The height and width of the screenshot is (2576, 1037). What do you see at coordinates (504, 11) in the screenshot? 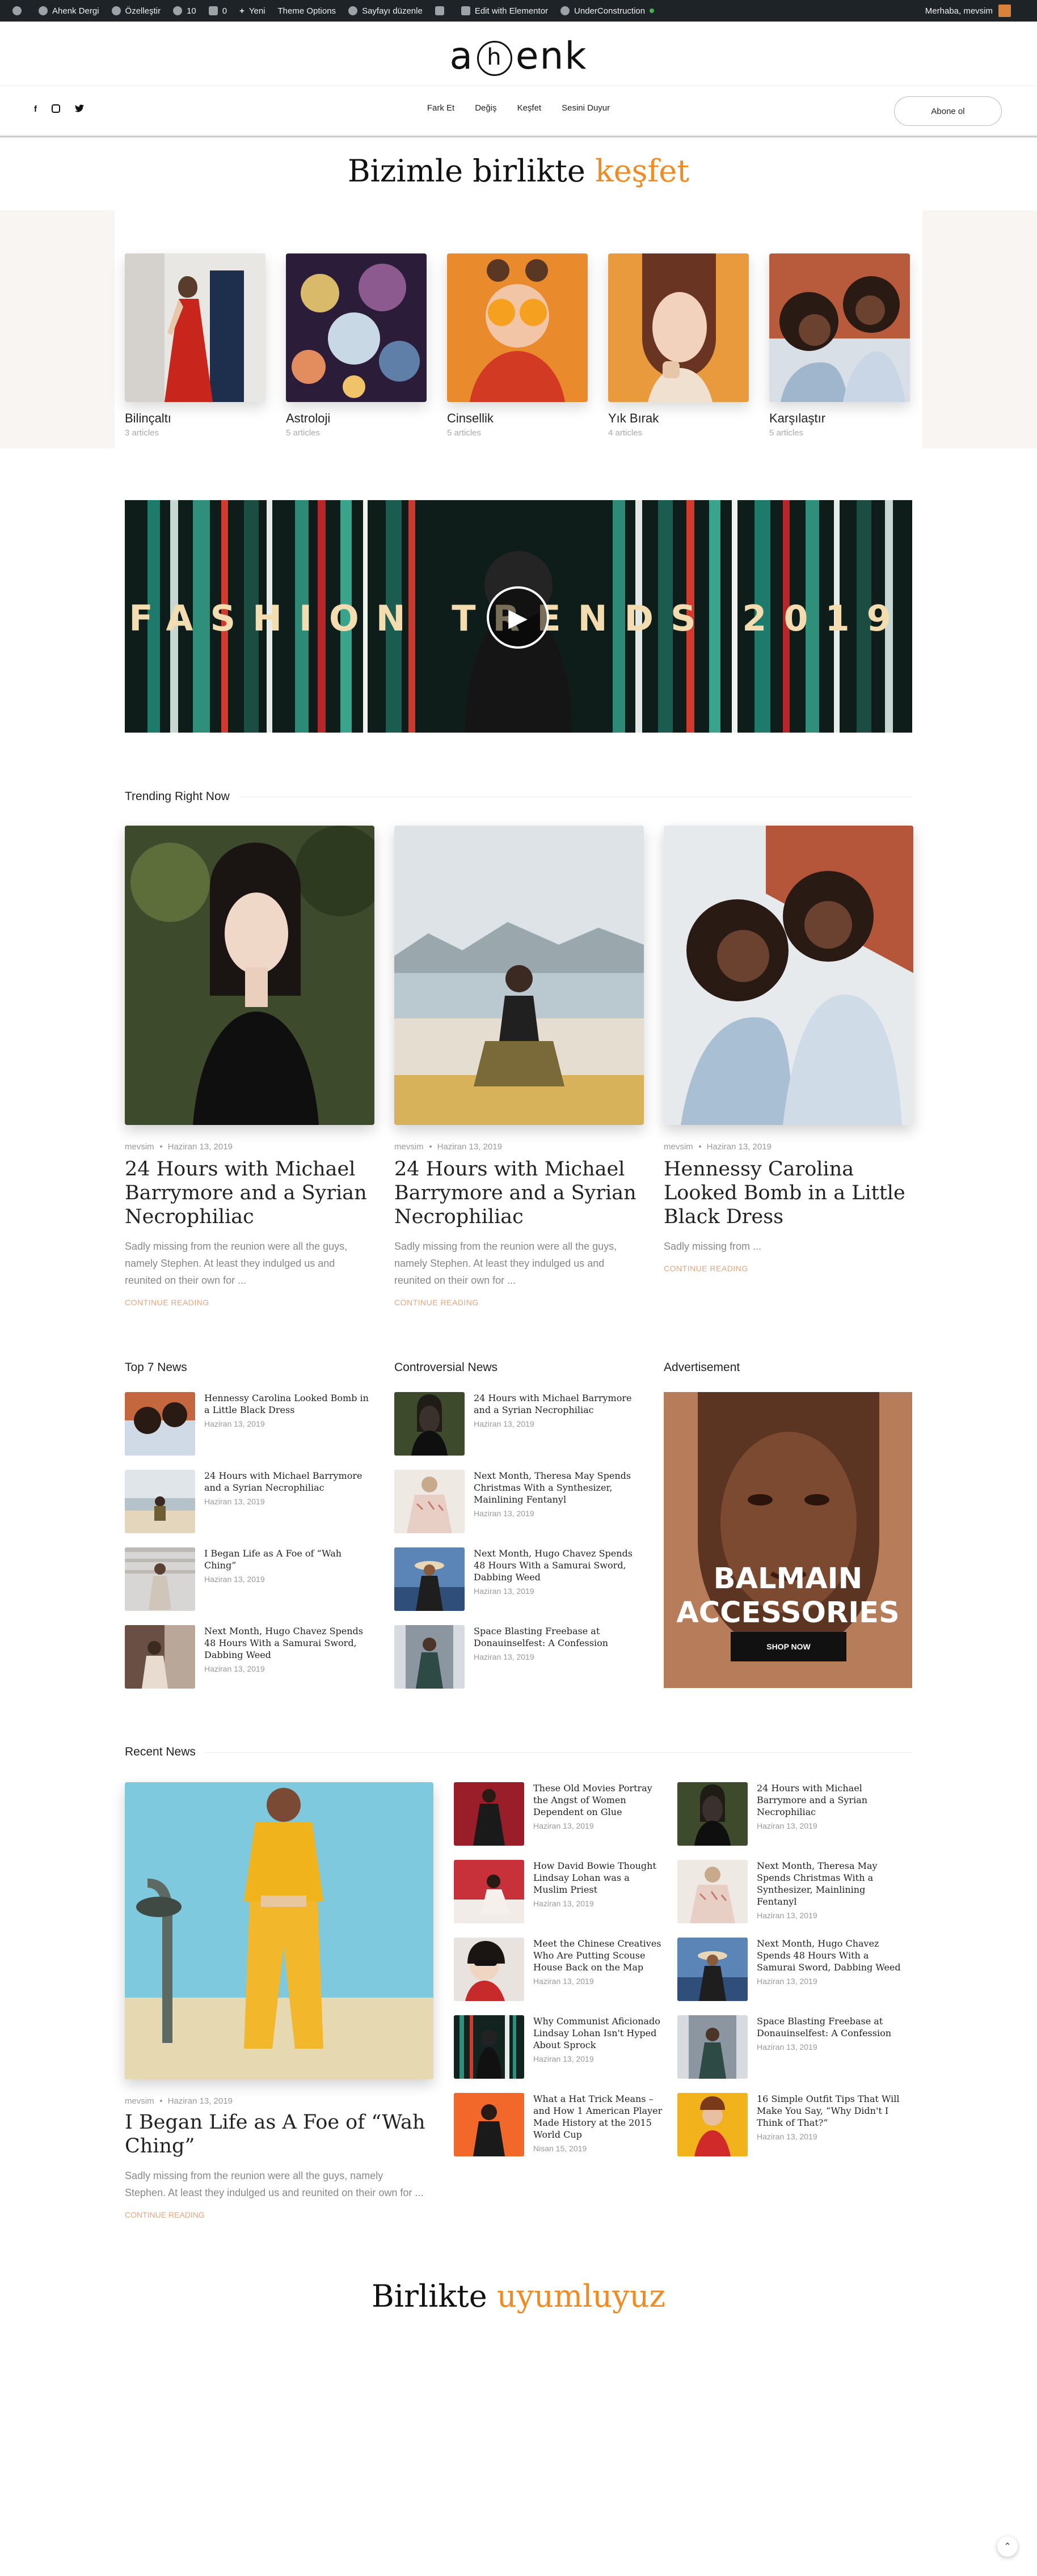
I see `admin-elementor-link: Edit with Elementor` at bounding box center [504, 11].